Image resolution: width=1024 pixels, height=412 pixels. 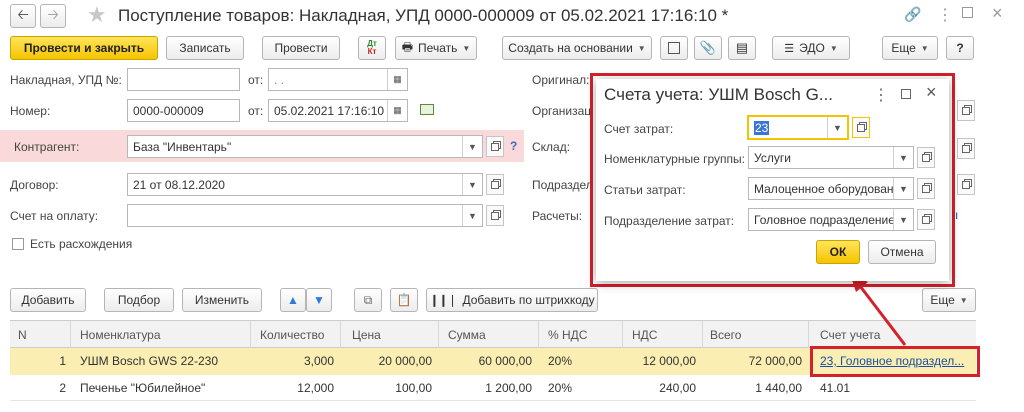 What do you see at coordinates (827, 188) in the screenshot?
I see `cost-items-value: Малоценное оборудовани` at bounding box center [827, 188].